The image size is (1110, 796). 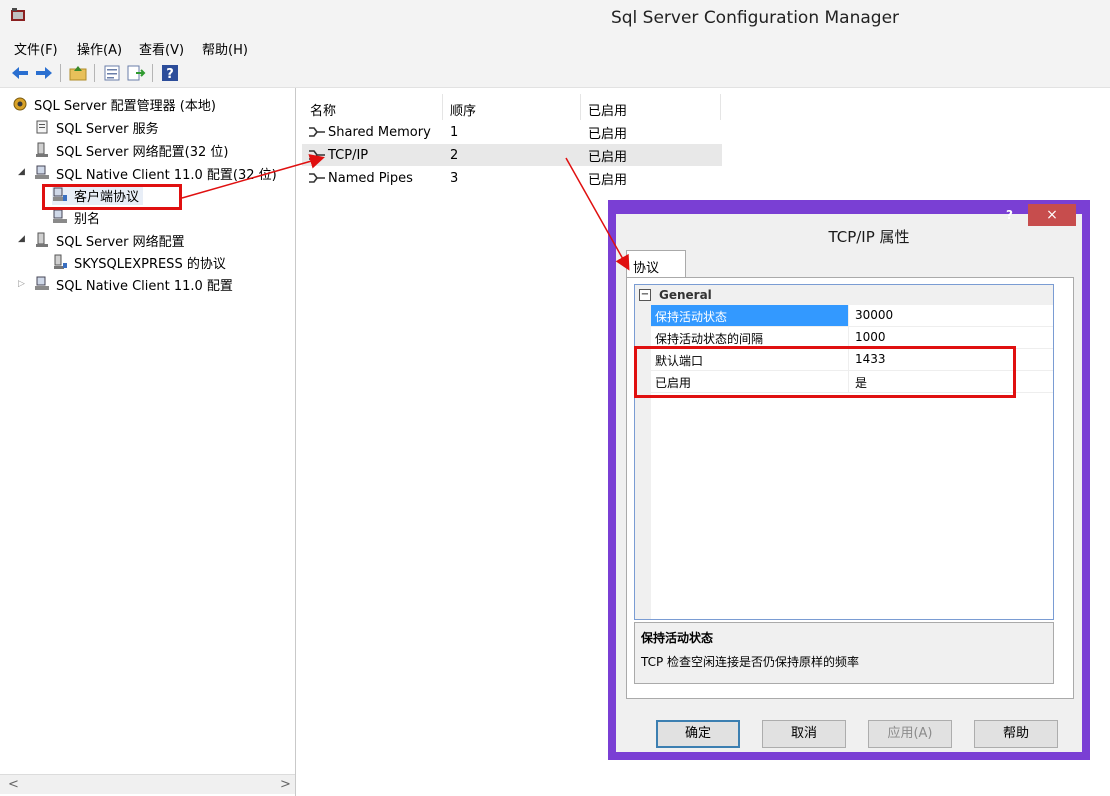 What do you see at coordinates (136, 73) in the screenshot?
I see `export-list-icon` at bounding box center [136, 73].